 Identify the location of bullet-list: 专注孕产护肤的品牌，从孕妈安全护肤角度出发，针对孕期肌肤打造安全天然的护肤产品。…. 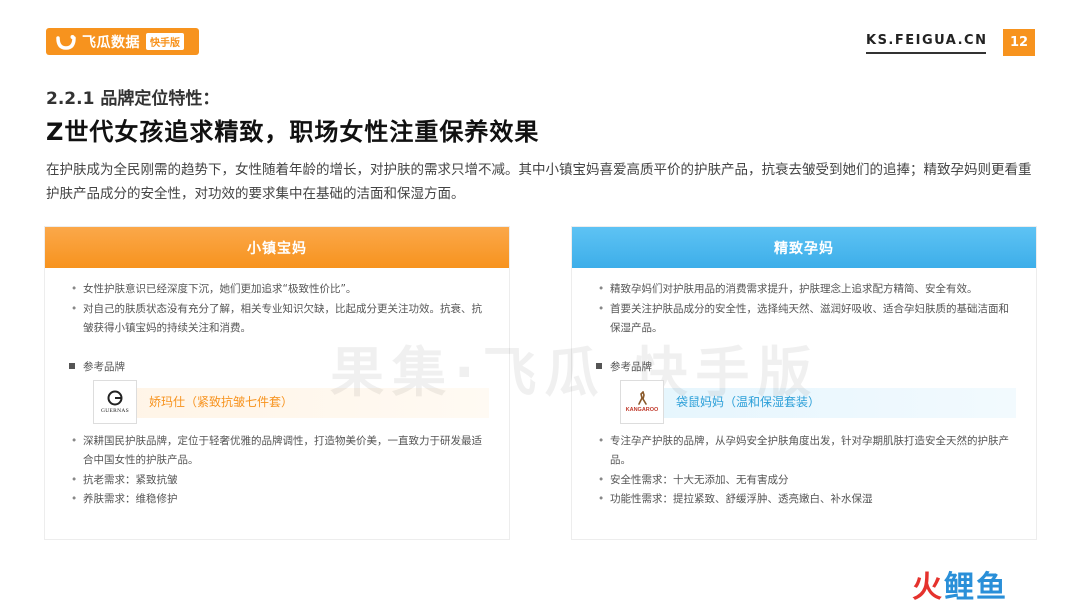
(804, 471).